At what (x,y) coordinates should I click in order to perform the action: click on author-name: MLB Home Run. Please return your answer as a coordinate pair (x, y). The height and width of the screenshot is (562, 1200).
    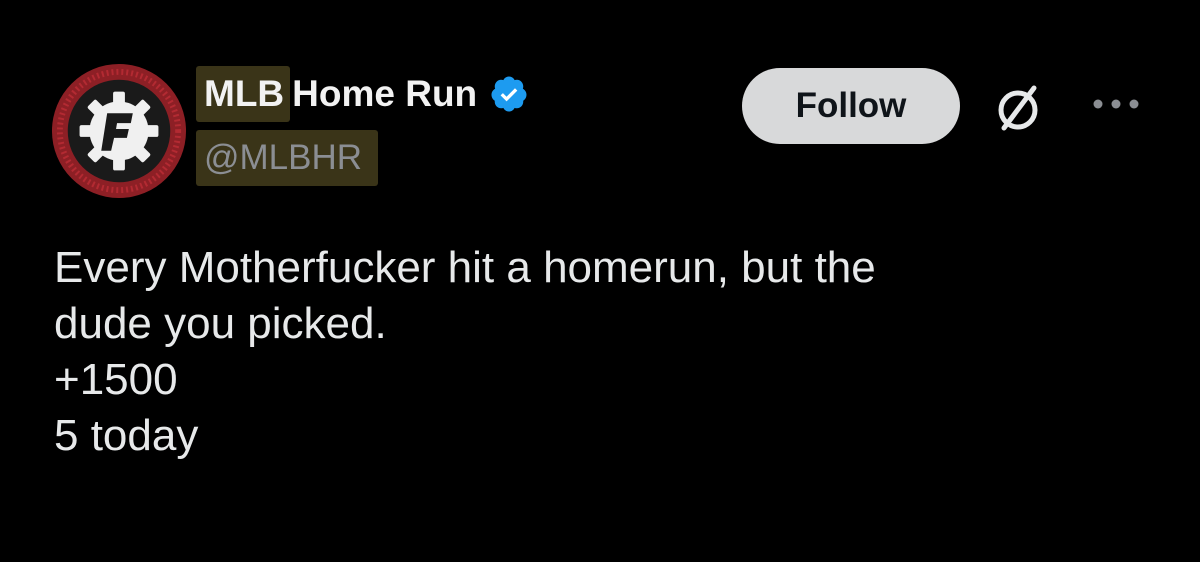
    Looking at the image, I should click on (362, 94).